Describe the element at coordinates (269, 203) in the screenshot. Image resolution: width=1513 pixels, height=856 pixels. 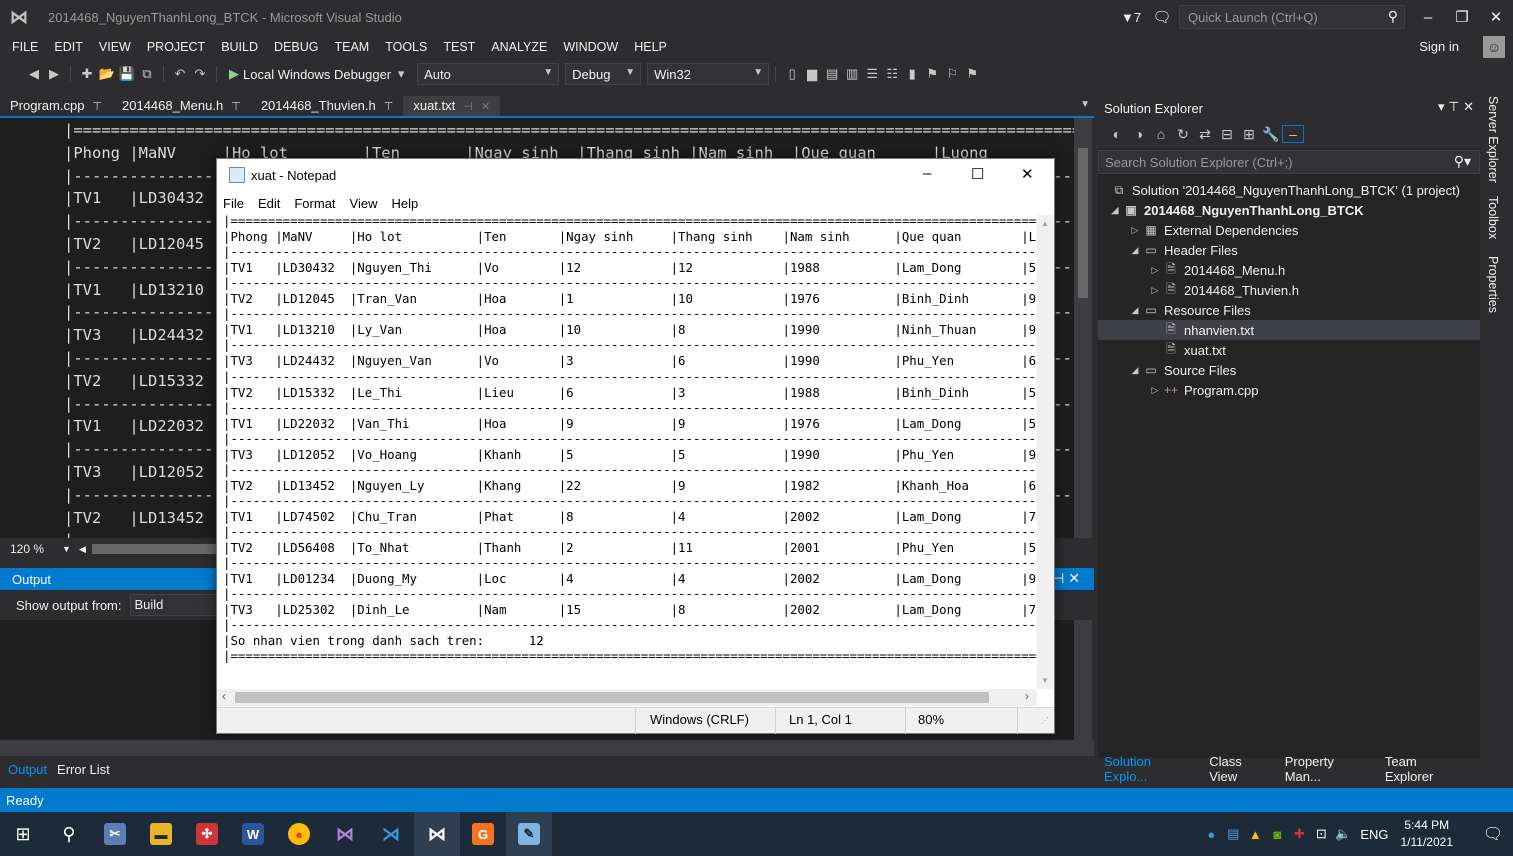
I see `notepad-menu-edit: Edit` at that location.